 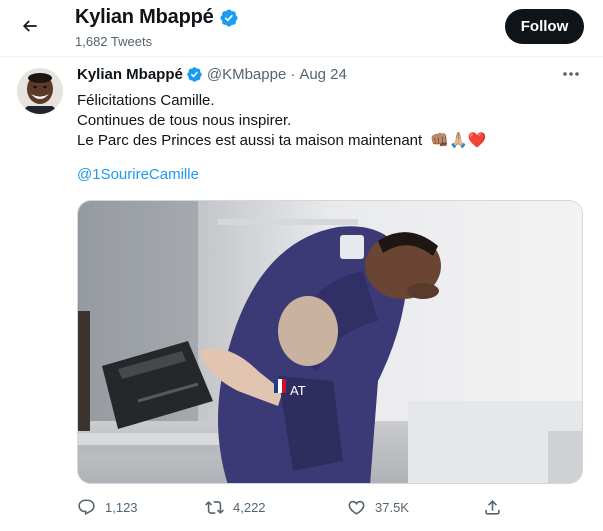 What do you see at coordinates (121, 507) in the screenshot?
I see `reply-count: 1,123` at bounding box center [121, 507].